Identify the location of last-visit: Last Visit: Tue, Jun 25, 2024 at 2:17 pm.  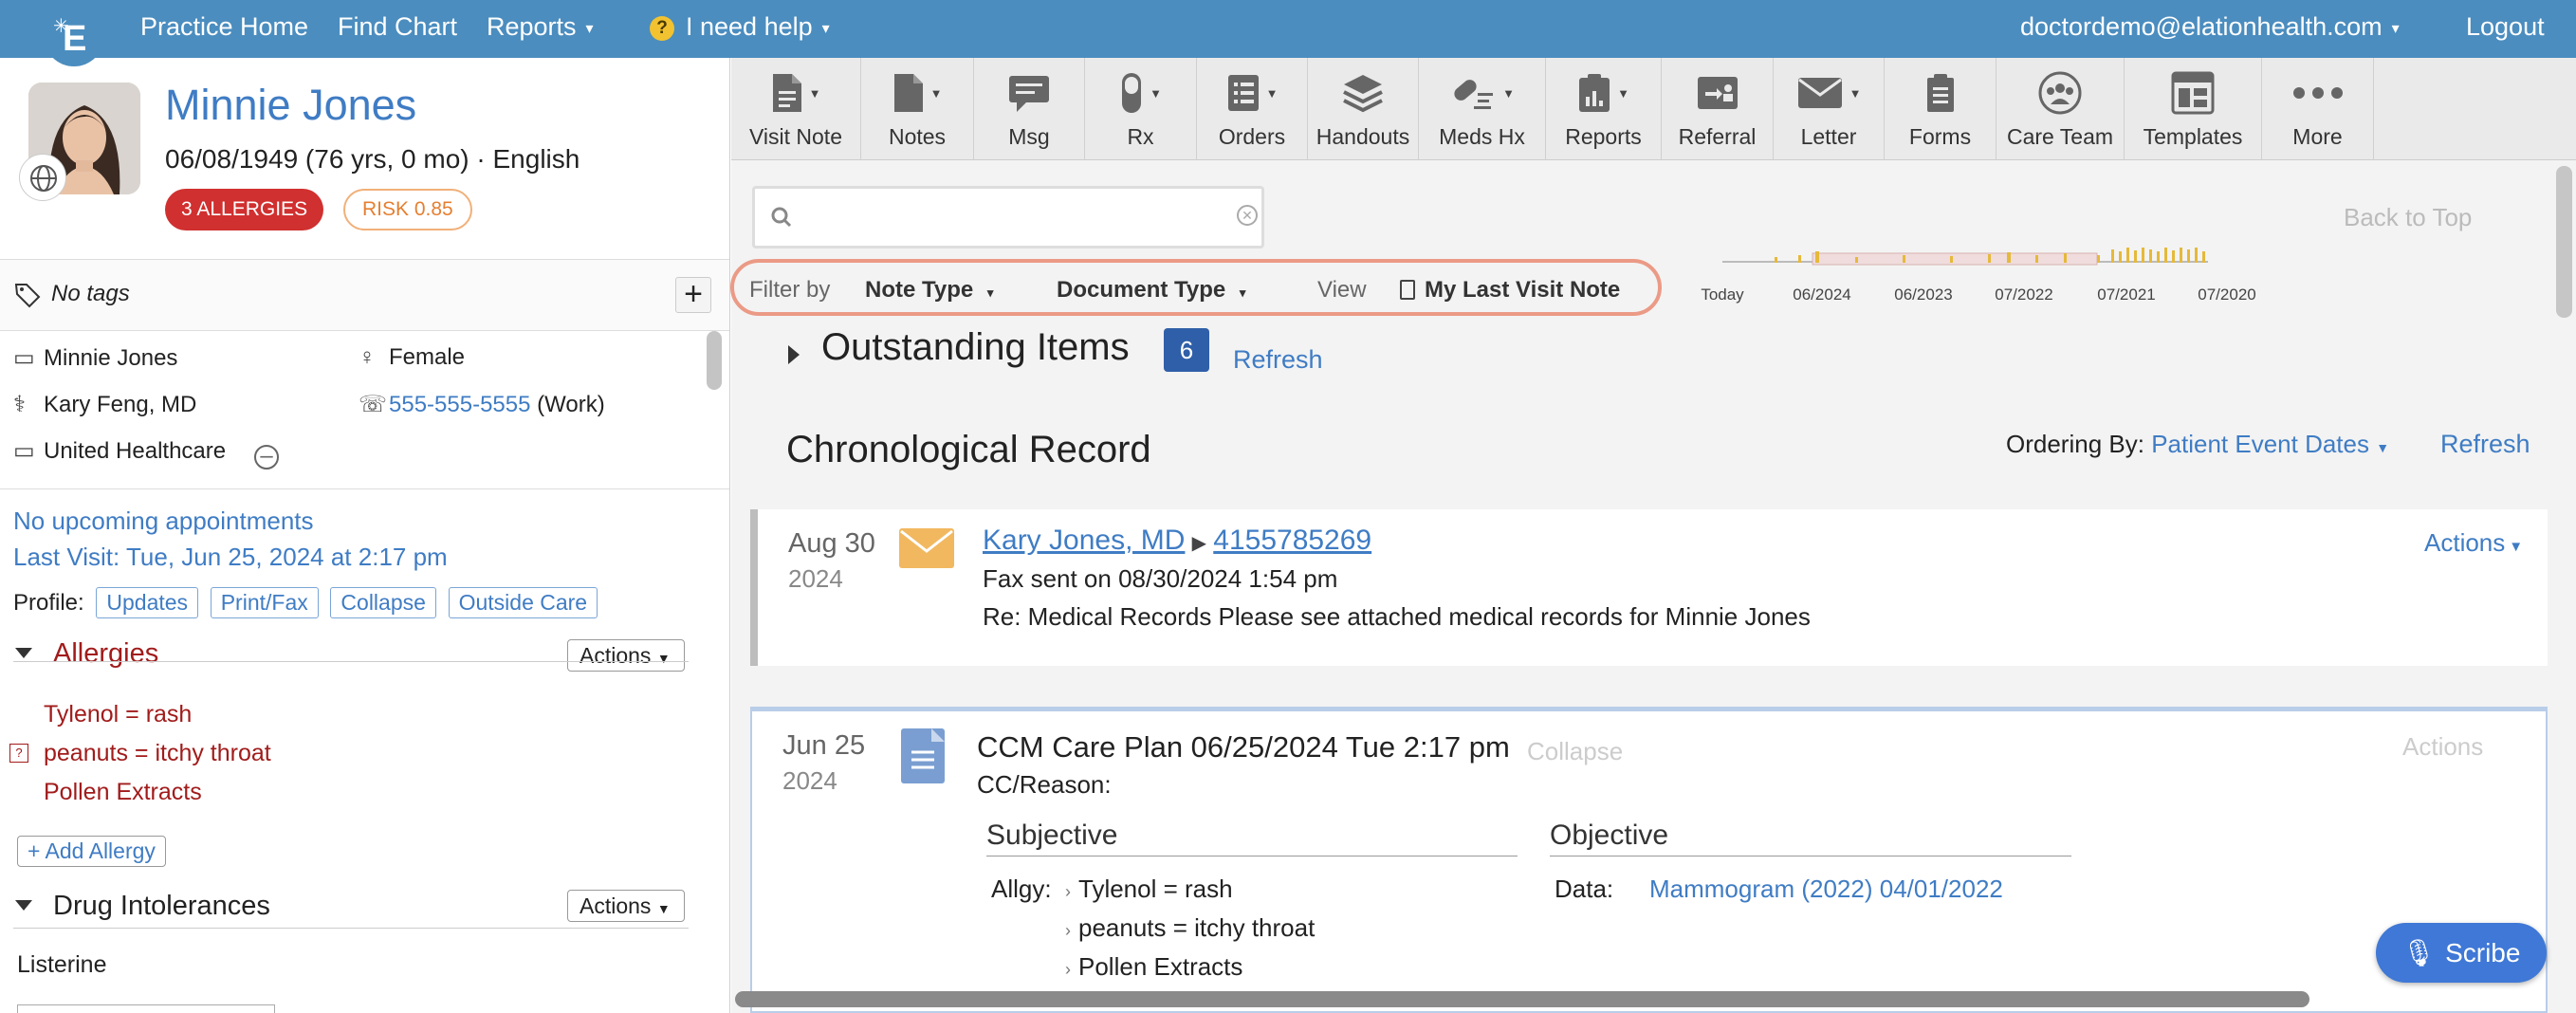
(230, 557).